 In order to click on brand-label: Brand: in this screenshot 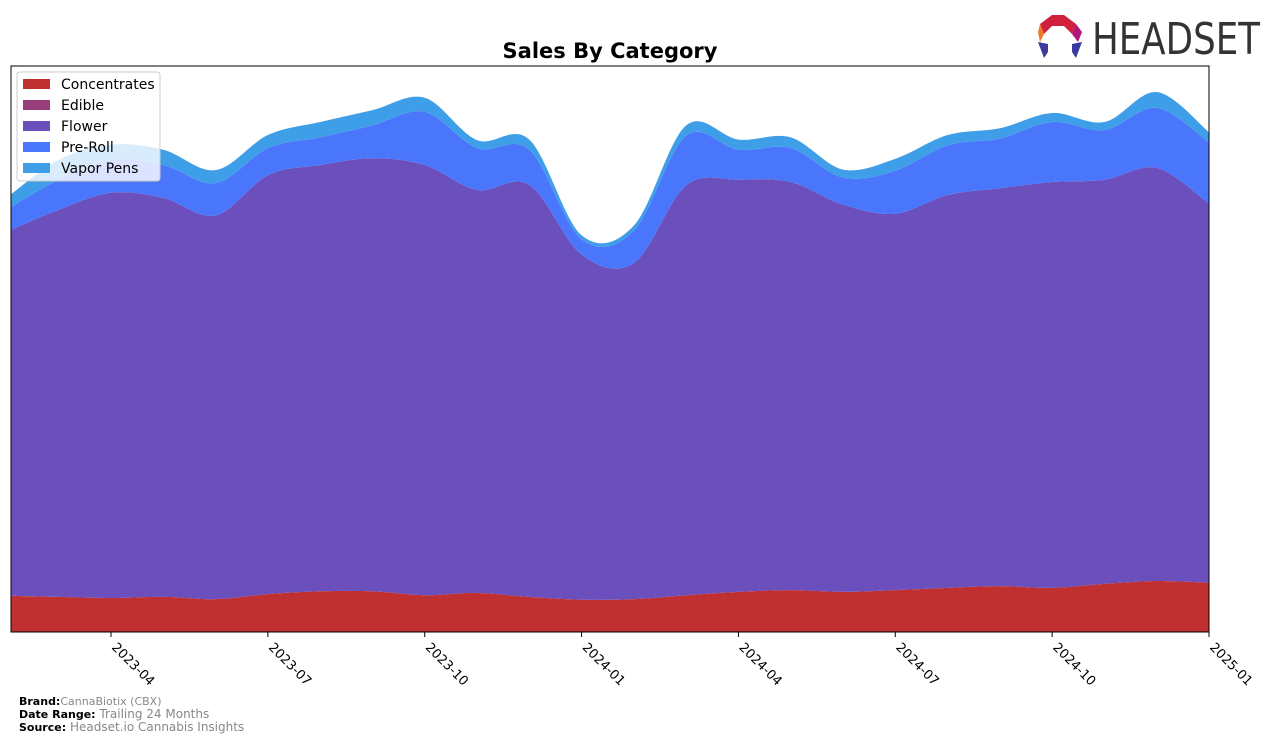, I will do `click(40, 701)`.